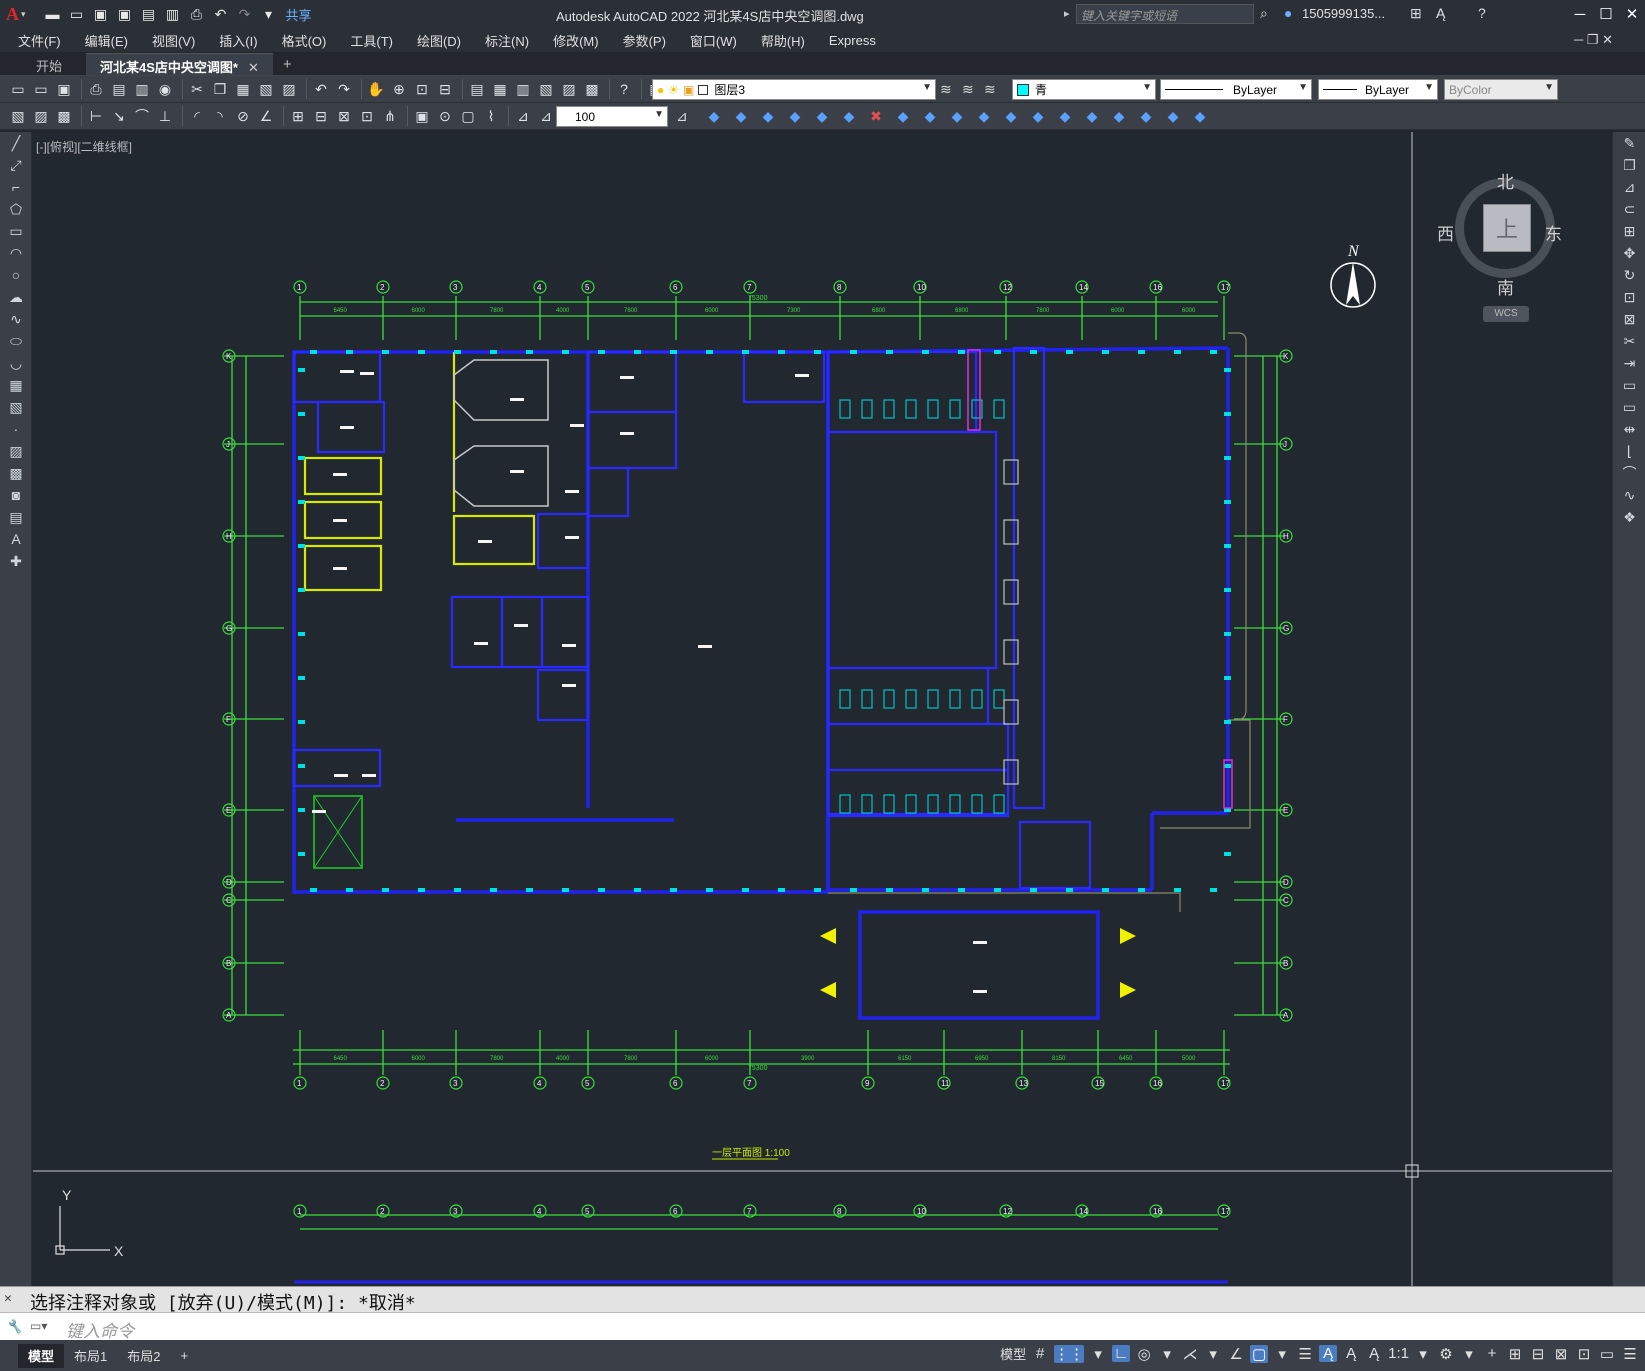 The height and width of the screenshot is (1371, 1645). I want to click on menu-draw: 绘图(D), so click(439, 40).